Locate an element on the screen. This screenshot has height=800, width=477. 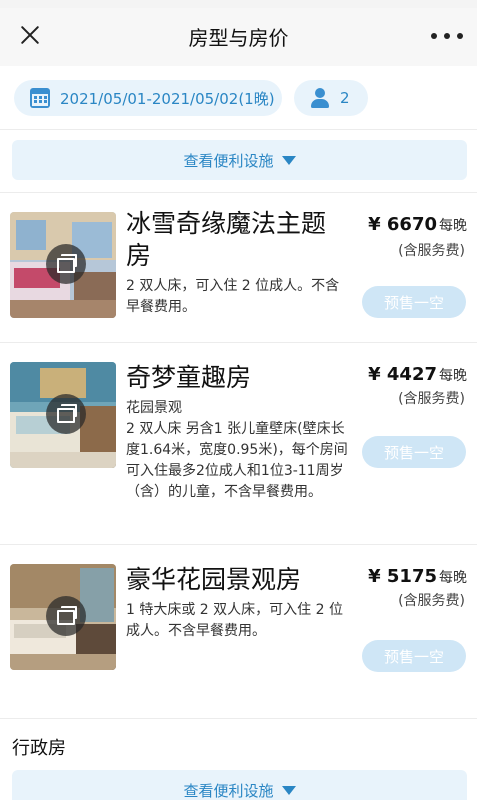
date-range-selector: 2021/05/01-2021/05/02(1晚) is located at coordinates (148, 98).